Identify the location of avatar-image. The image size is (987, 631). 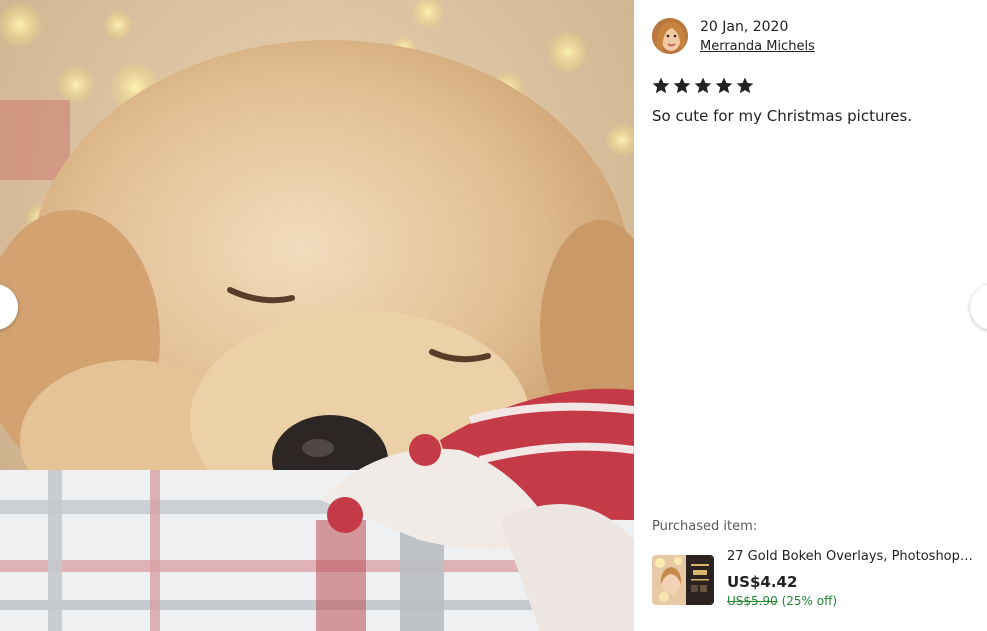
(670, 36).